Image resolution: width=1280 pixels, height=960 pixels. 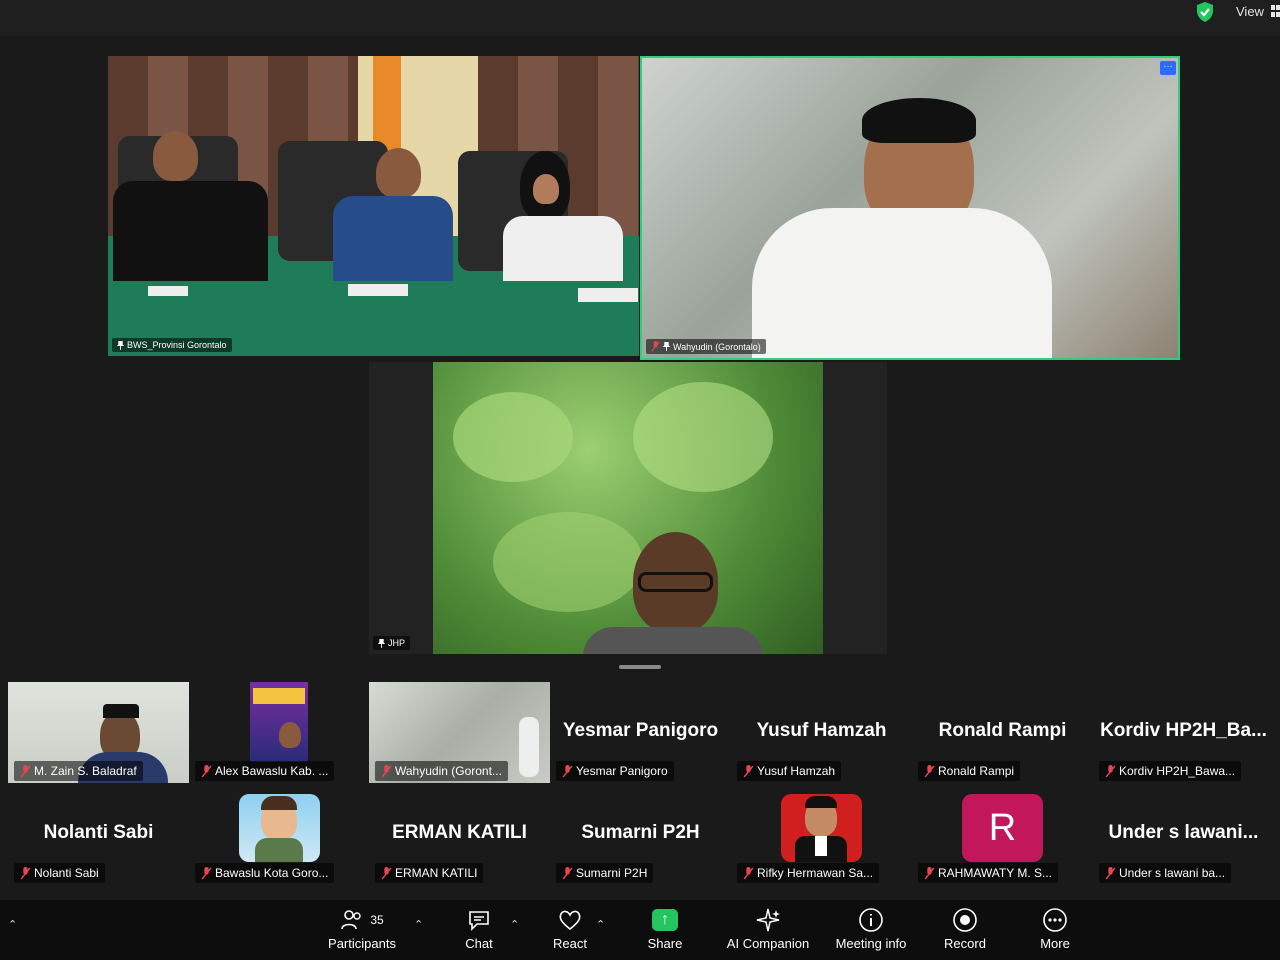 What do you see at coordinates (1055, 920) in the screenshot?
I see `more-icon` at bounding box center [1055, 920].